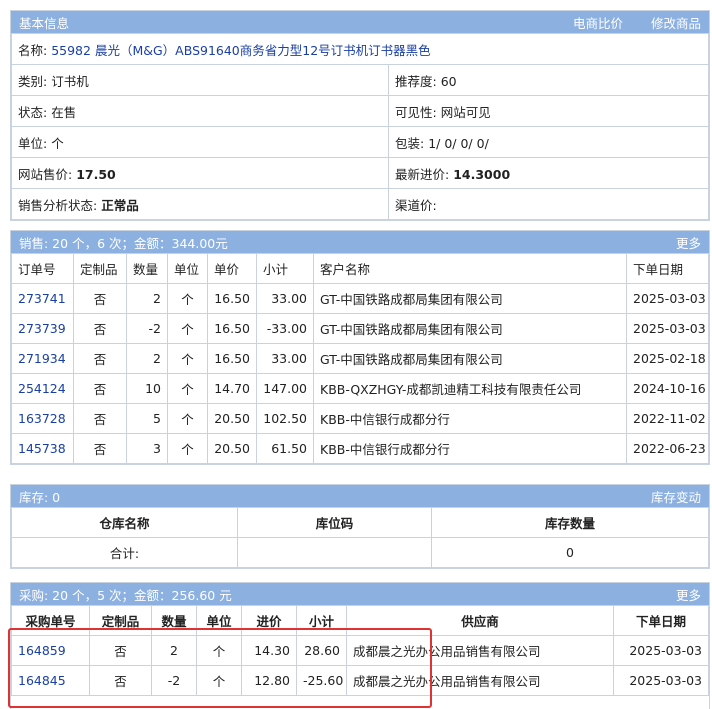 The height and width of the screenshot is (709, 712). Describe the element at coordinates (42, 448) in the screenshot. I see `order-number-link: 145738` at that location.